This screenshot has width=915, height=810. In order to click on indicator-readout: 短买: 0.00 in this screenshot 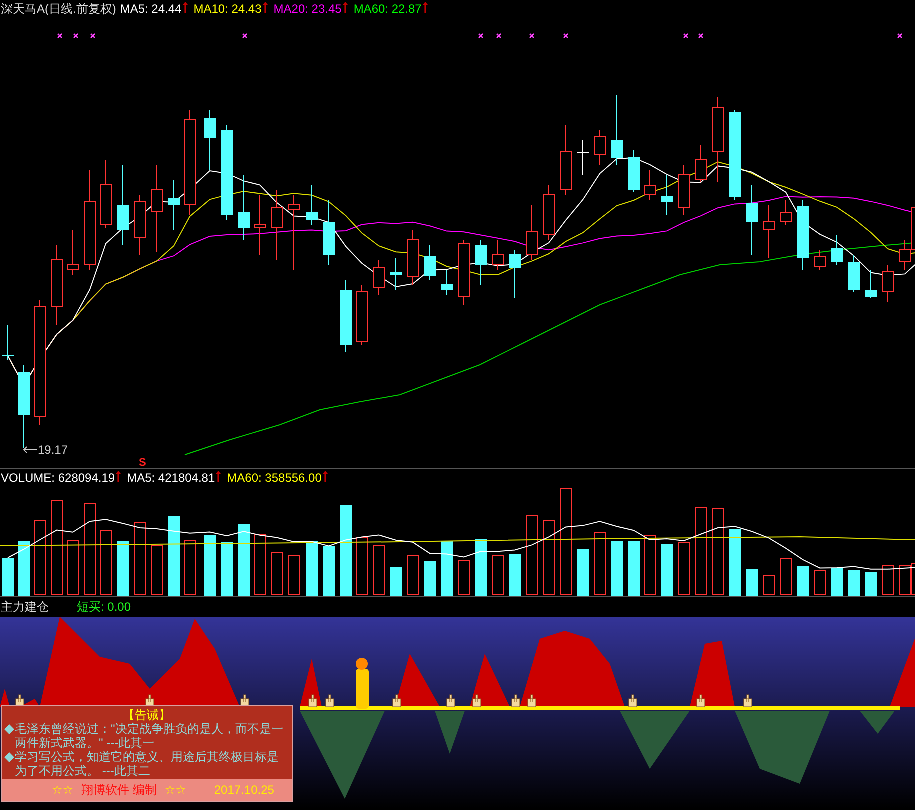, I will do `click(104, 607)`.